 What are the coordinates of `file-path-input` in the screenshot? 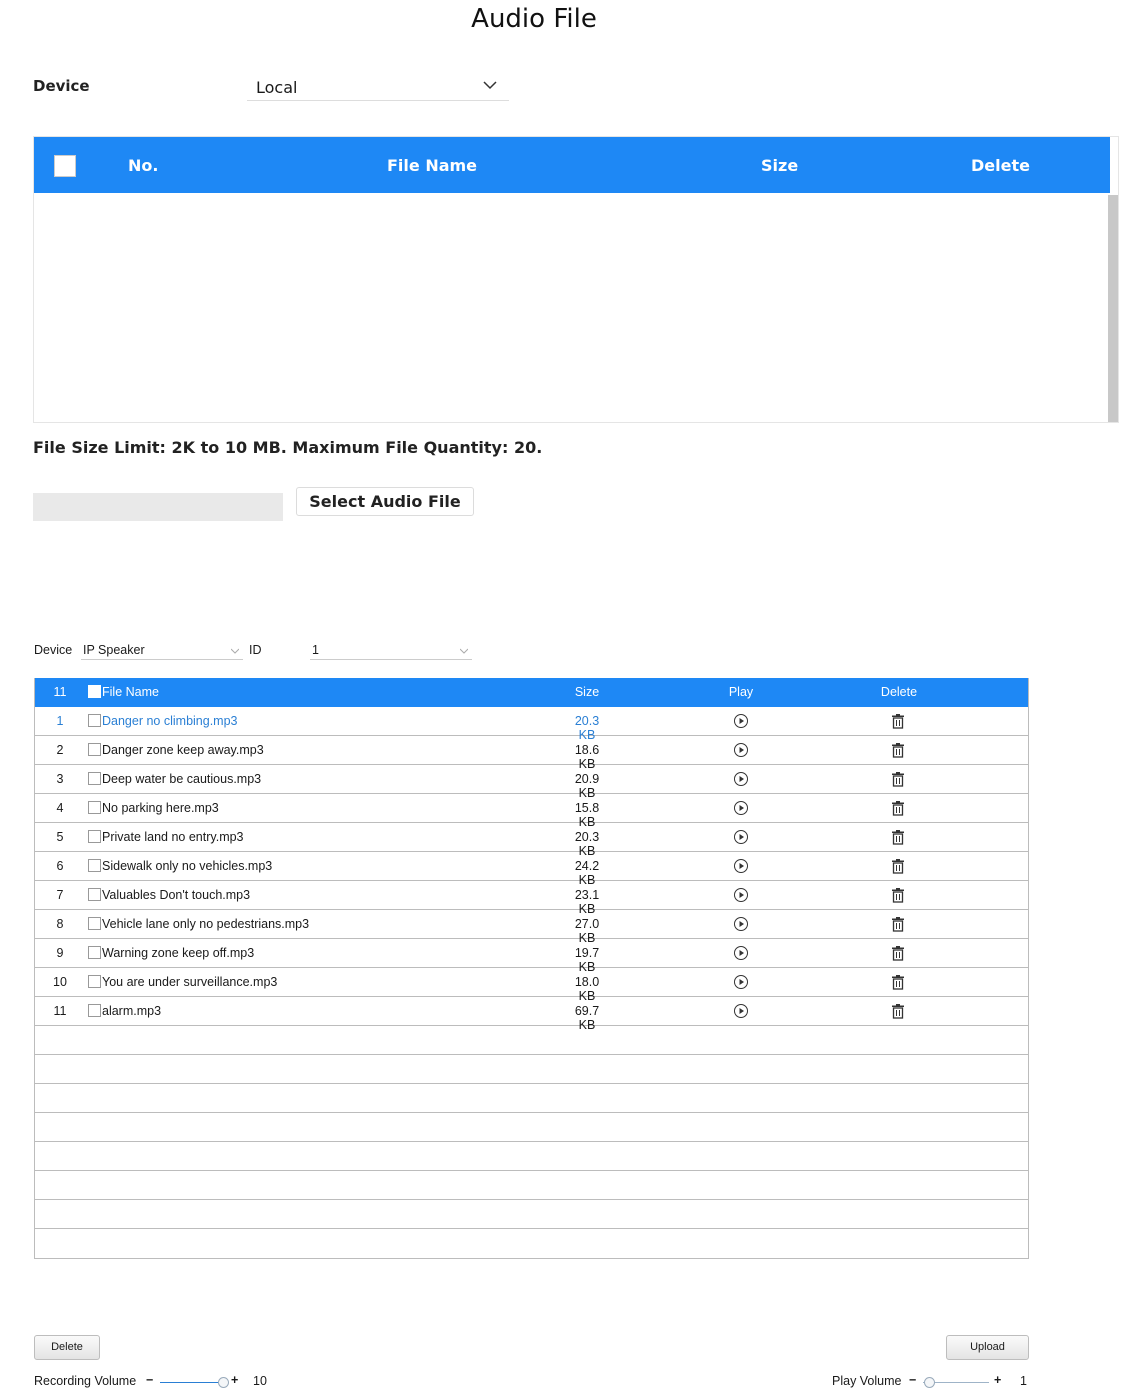 It's located at (158, 507).